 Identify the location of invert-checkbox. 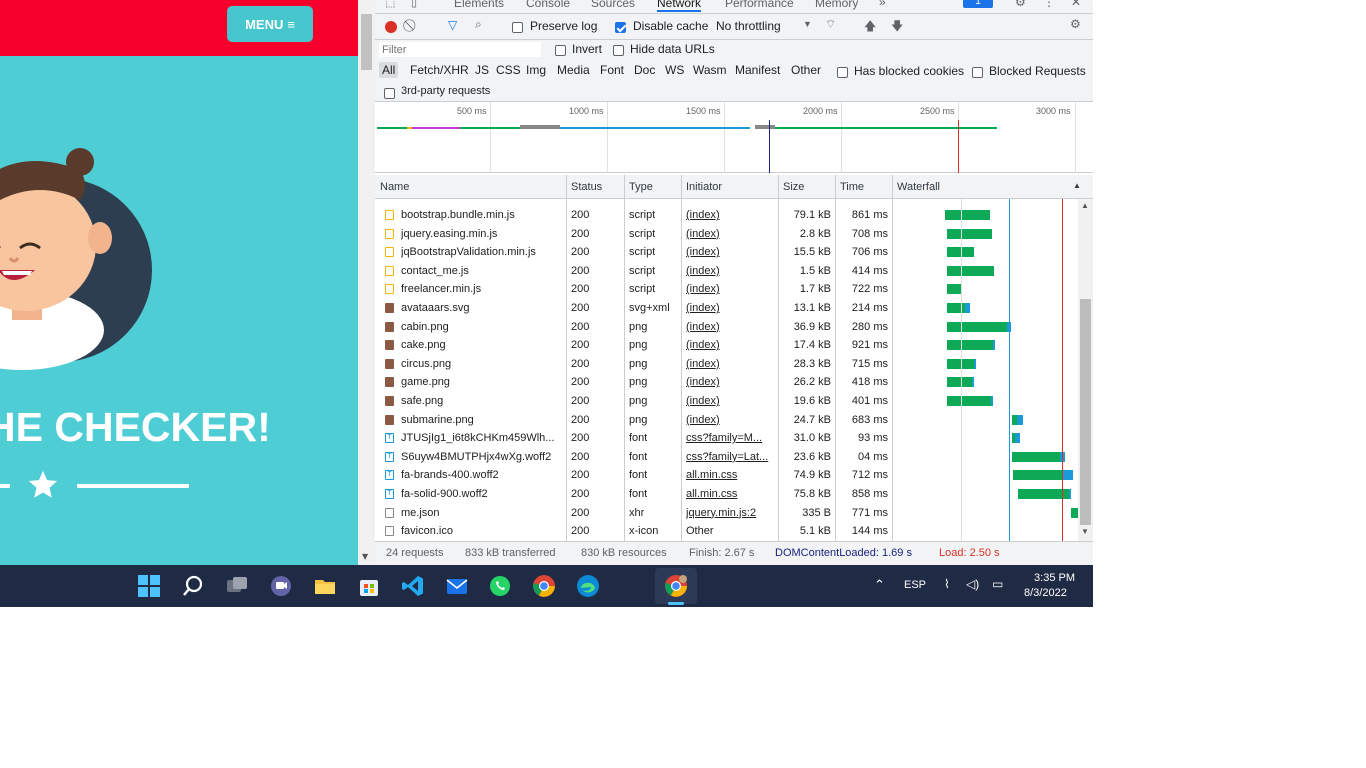
(560, 50).